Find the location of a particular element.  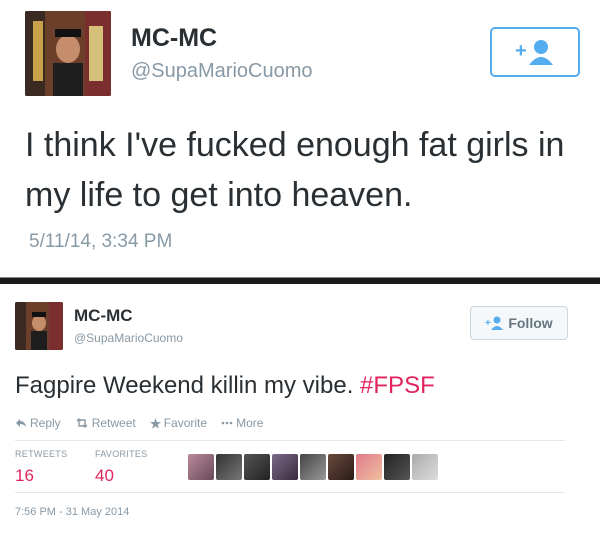

more-label: More is located at coordinates (250, 423).